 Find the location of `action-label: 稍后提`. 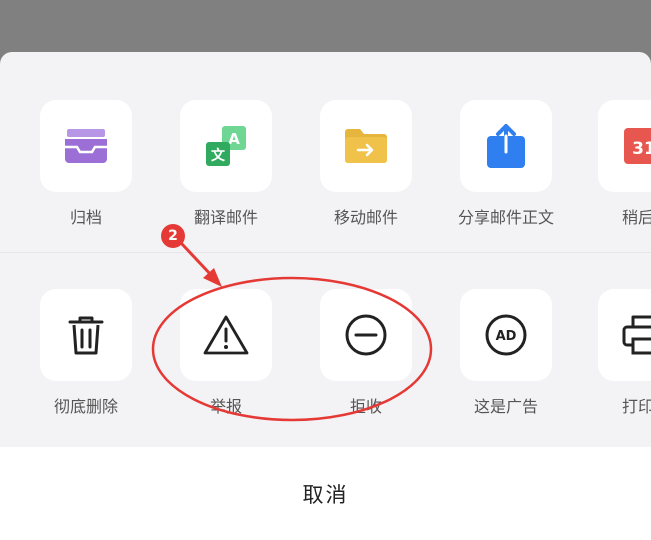

action-label: 稍后提 is located at coordinates (636, 217).